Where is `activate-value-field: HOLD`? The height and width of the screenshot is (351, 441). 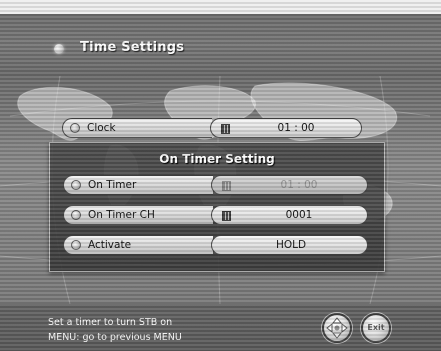
activate-value-field: HOLD is located at coordinates (289, 245).